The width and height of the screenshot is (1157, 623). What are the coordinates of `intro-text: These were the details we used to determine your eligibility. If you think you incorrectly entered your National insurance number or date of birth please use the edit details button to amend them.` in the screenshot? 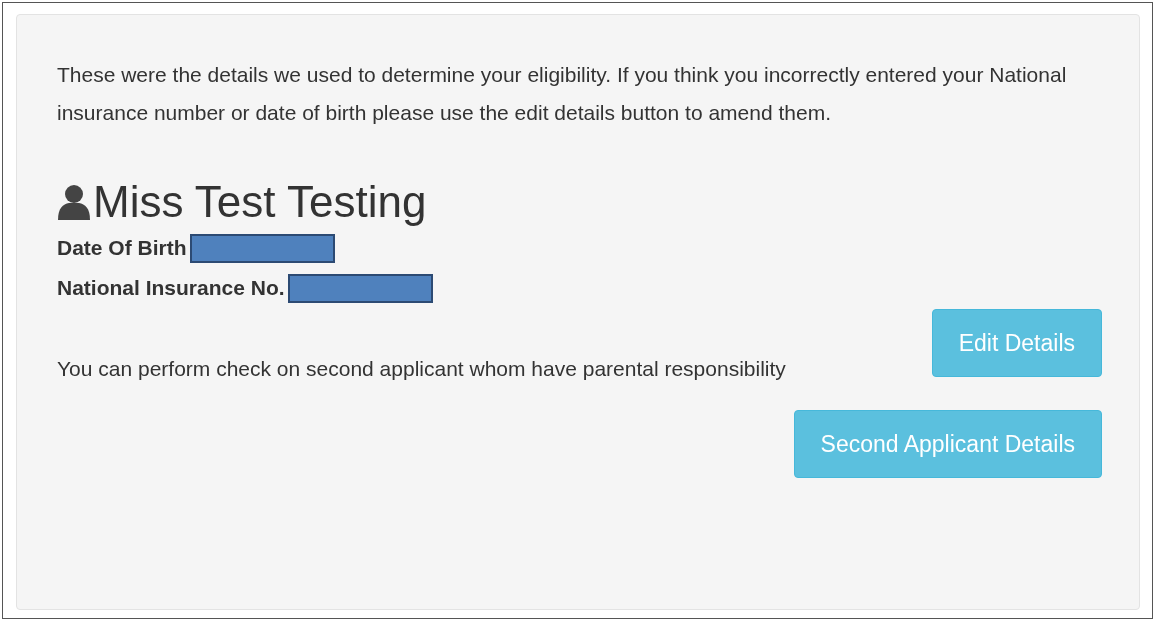 It's located at (562, 94).